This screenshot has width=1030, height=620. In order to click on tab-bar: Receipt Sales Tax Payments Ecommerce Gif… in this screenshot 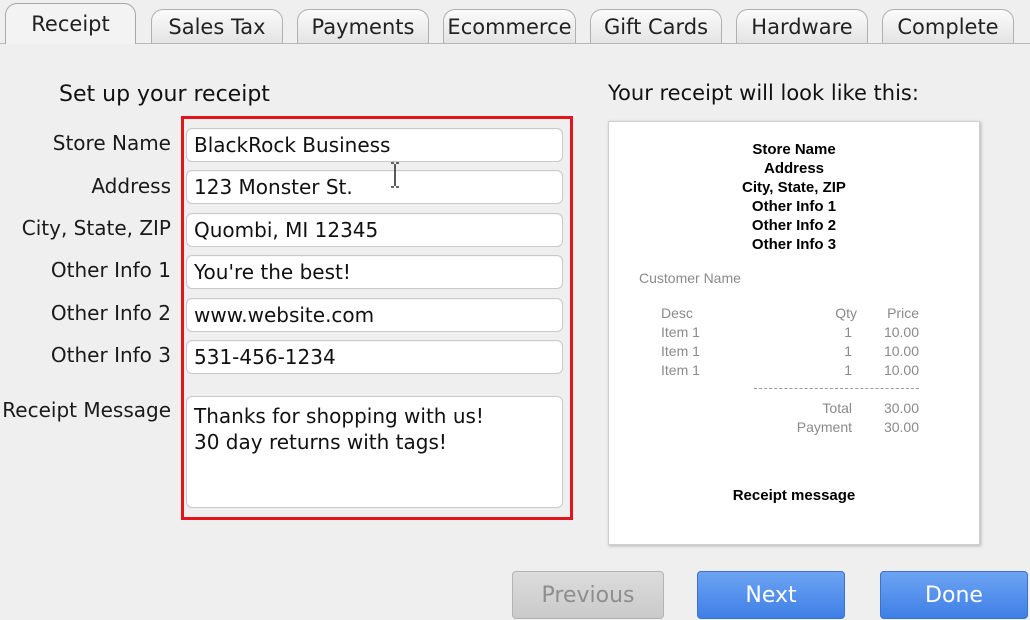, I will do `click(515, 22)`.